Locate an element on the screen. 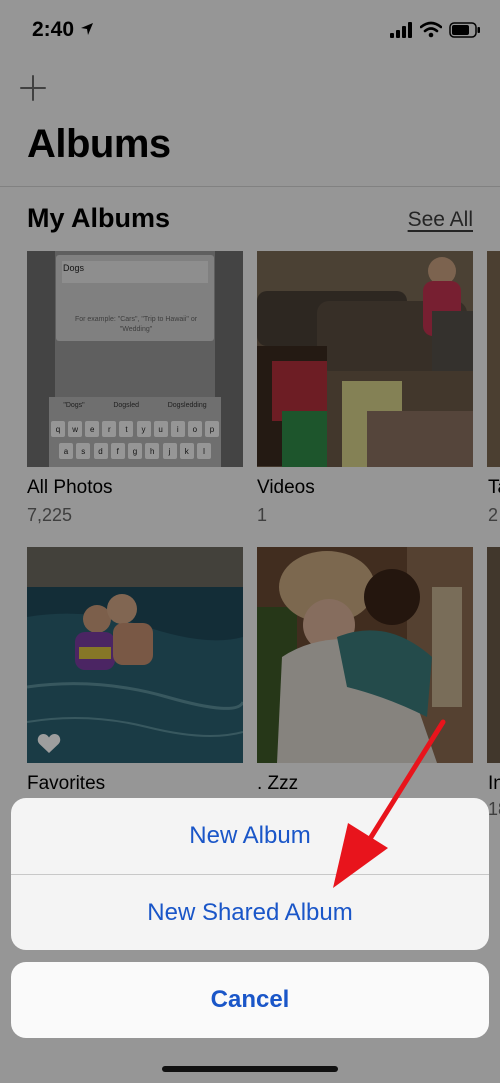 This screenshot has height=1083, width=500. new-album-button: New Album is located at coordinates (250, 836).